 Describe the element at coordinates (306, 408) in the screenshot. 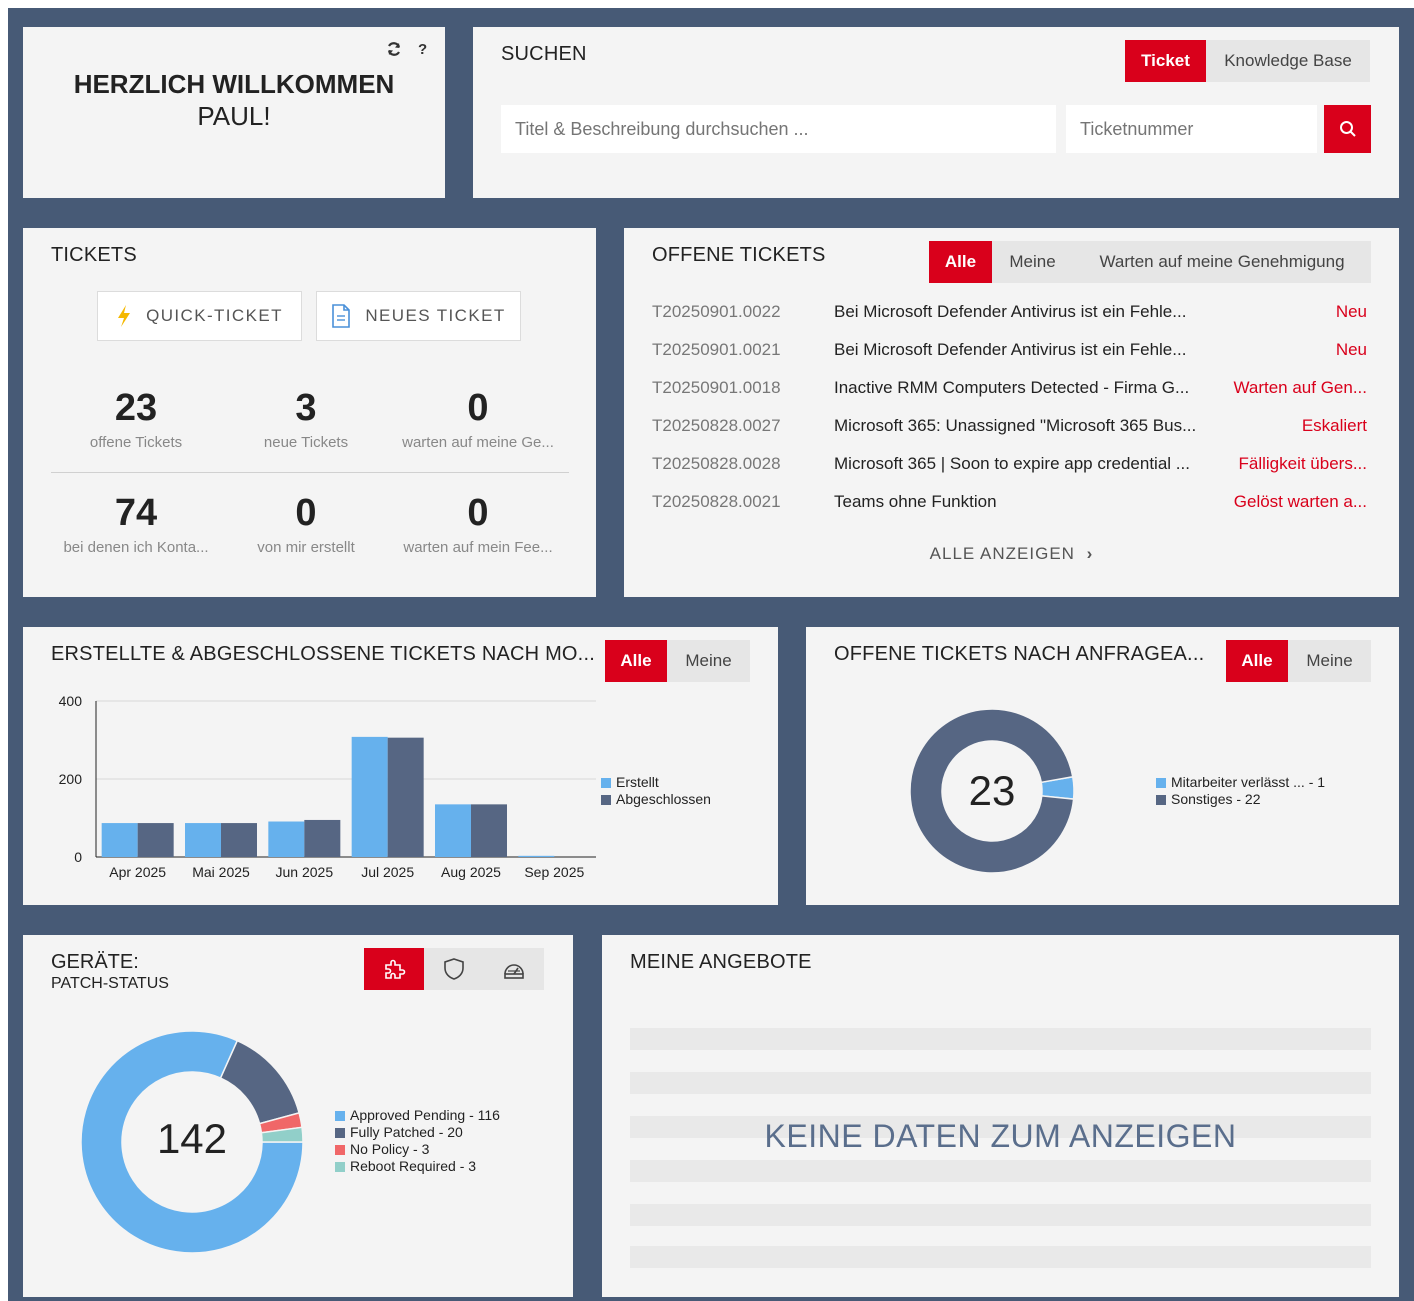

I see `stat-value: 3` at that location.